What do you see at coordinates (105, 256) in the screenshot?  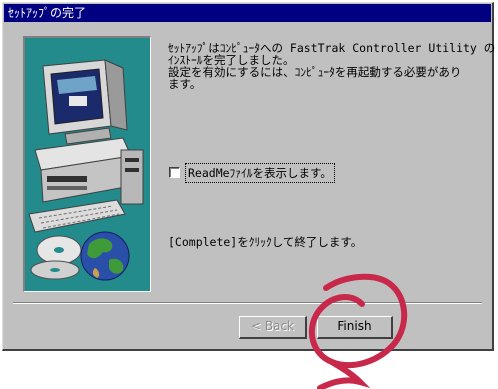 I see `globe-icon` at bounding box center [105, 256].